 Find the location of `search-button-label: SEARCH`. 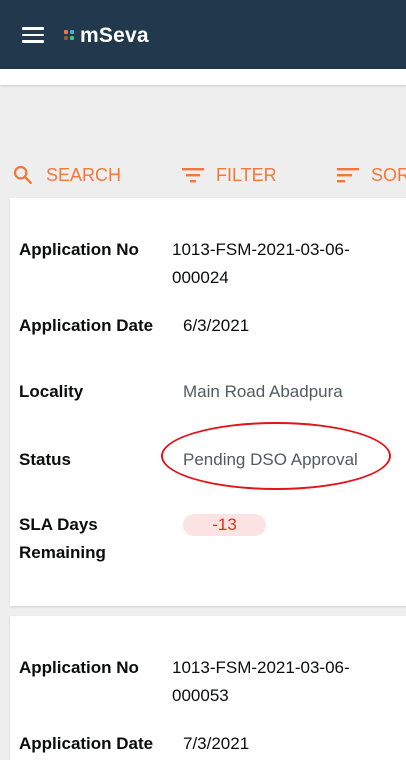

search-button-label: SEARCH is located at coordinates (84, 174).